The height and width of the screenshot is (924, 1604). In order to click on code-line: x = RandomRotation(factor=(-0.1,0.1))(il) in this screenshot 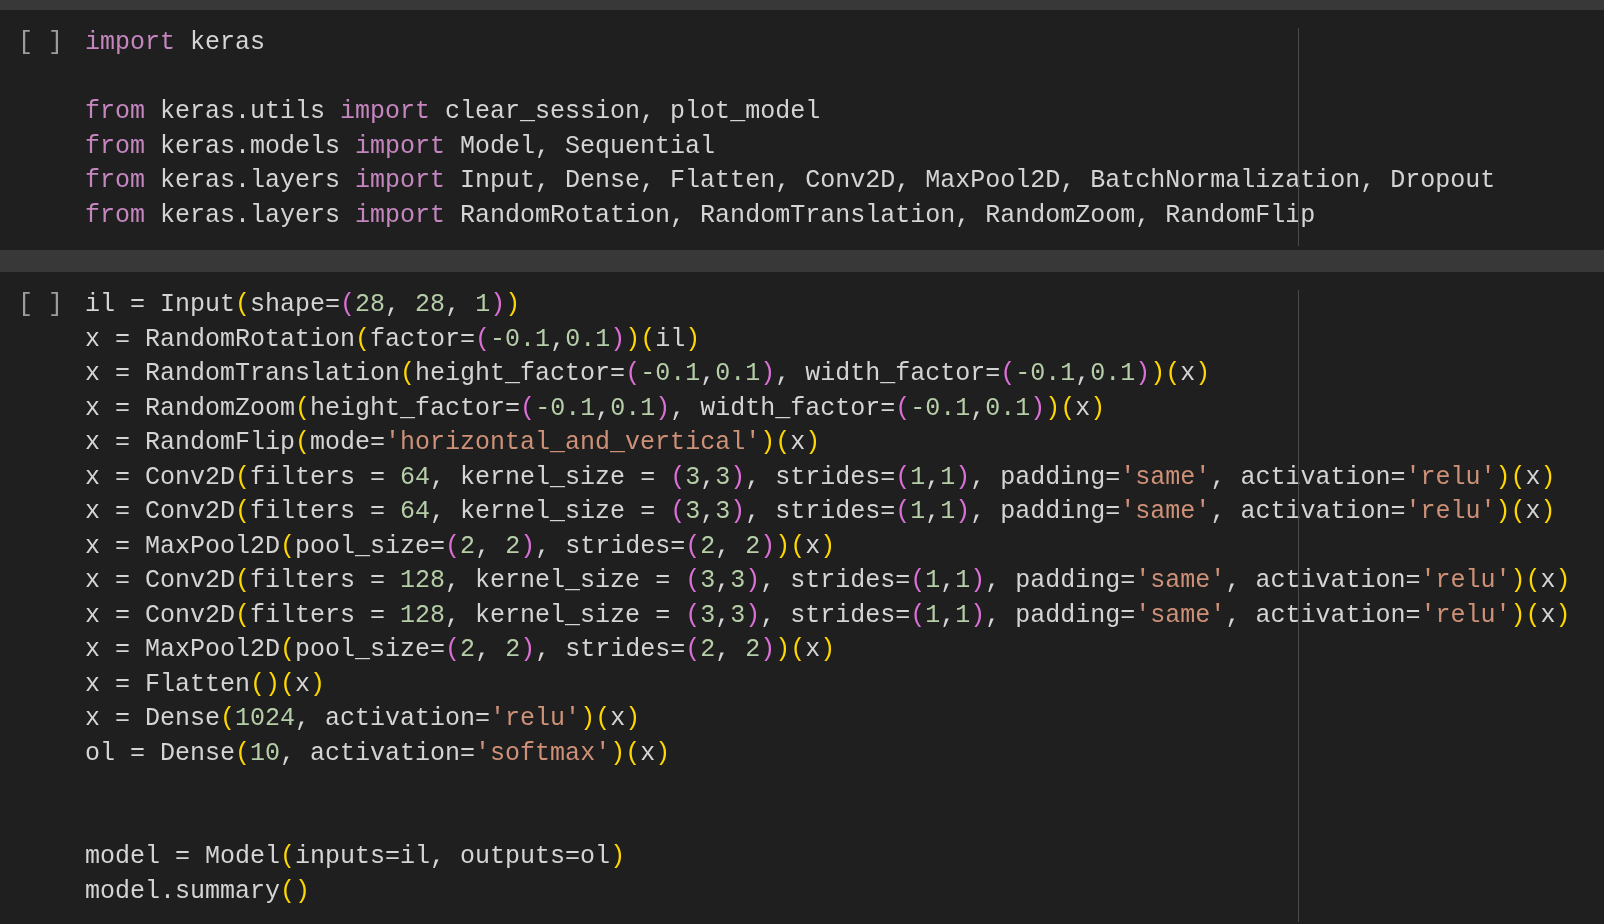, I will do `click(393, 339)`.